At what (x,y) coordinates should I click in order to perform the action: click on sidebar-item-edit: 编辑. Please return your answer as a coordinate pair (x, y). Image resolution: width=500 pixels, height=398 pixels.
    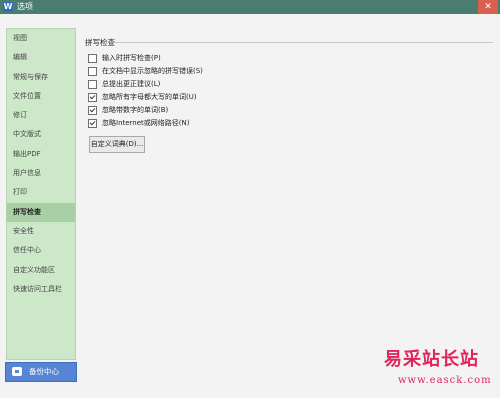
    Looking at the image, I should click on (41, 57).